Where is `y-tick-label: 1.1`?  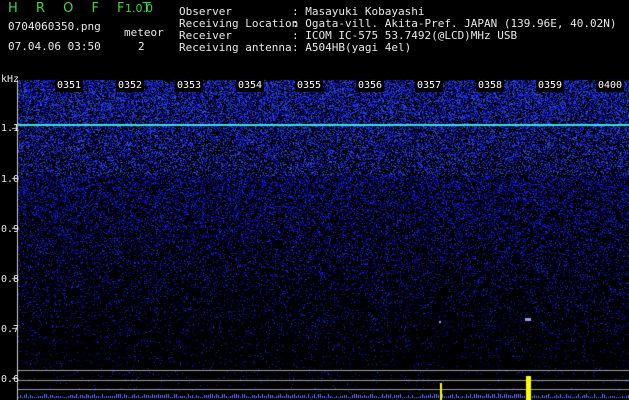 y-tick-label: 1.1 is located at coordinates (10, 128).